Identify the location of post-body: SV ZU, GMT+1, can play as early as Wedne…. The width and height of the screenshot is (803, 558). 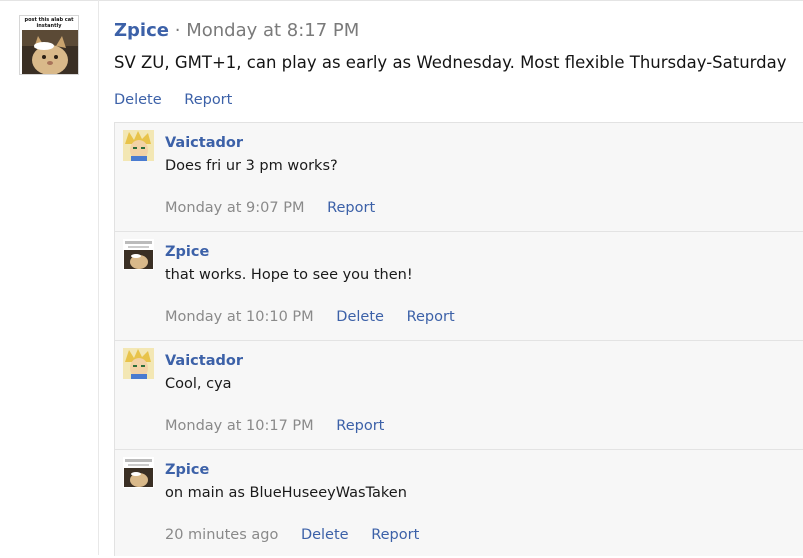
(450, 62).